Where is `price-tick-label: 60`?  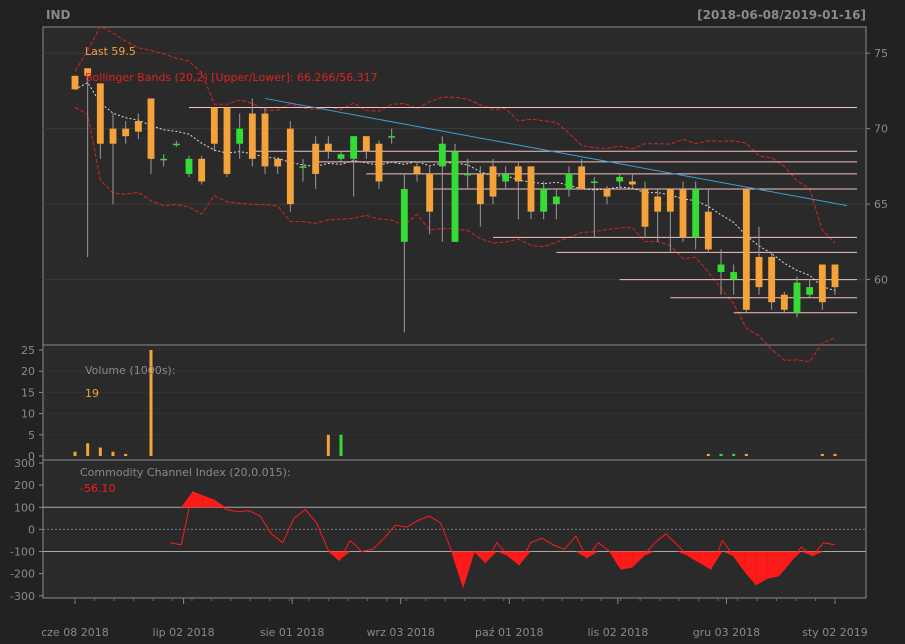
price-tick-label: 60 is located at coordinates (881, 280).